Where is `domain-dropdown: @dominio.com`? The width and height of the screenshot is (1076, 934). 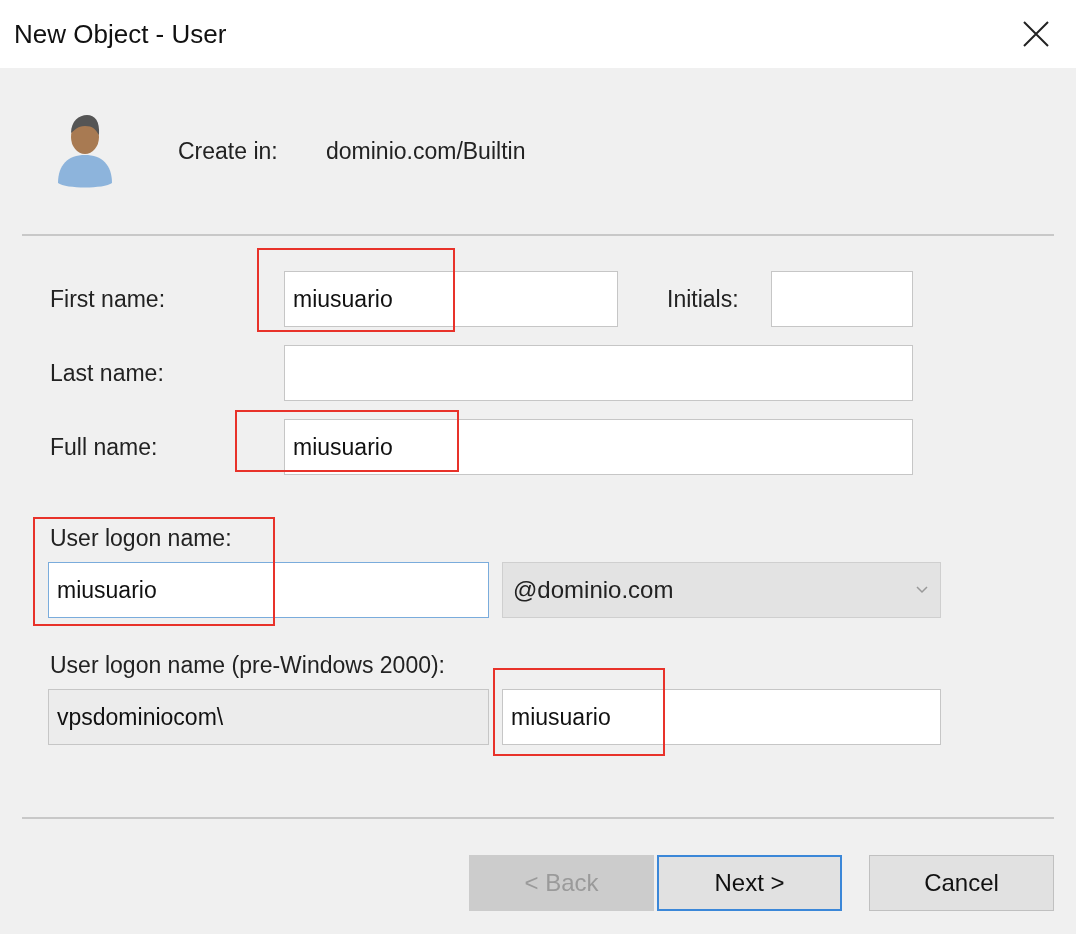
domain-dropdown: @dominio.com is located at coordinates (721, 590).